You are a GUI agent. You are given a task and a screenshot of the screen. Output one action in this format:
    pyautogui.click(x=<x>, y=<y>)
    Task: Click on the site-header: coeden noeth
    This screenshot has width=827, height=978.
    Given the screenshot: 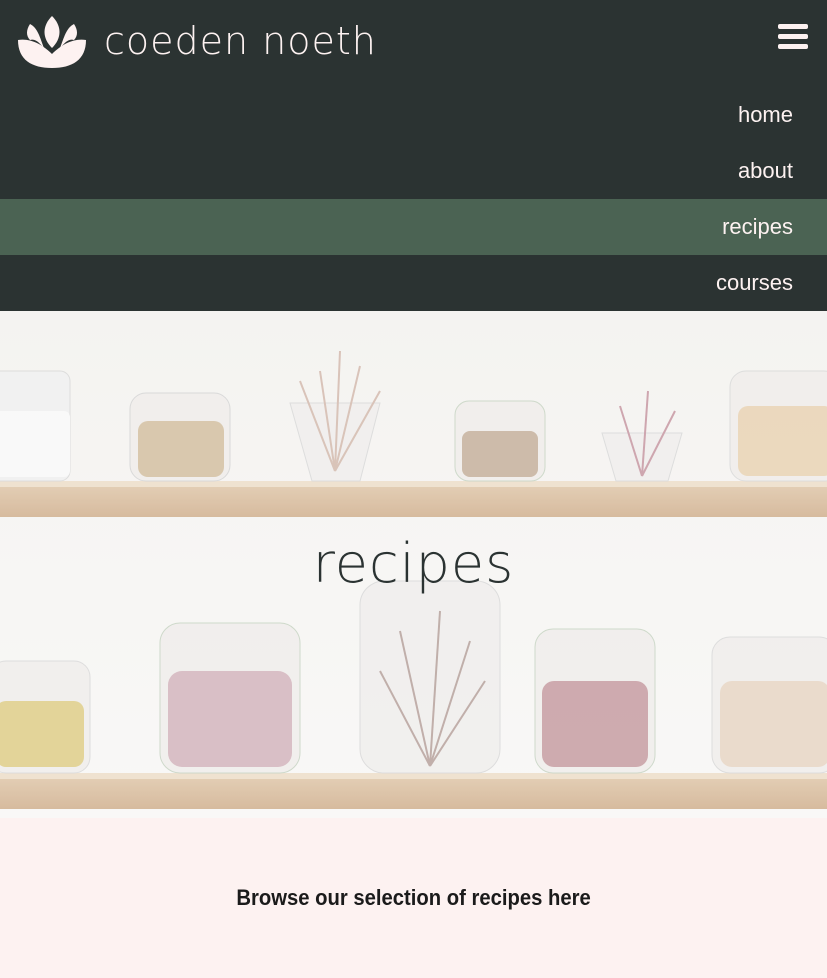 What is the action you would take?
    pyautogui.click(x=413, y=43)
    